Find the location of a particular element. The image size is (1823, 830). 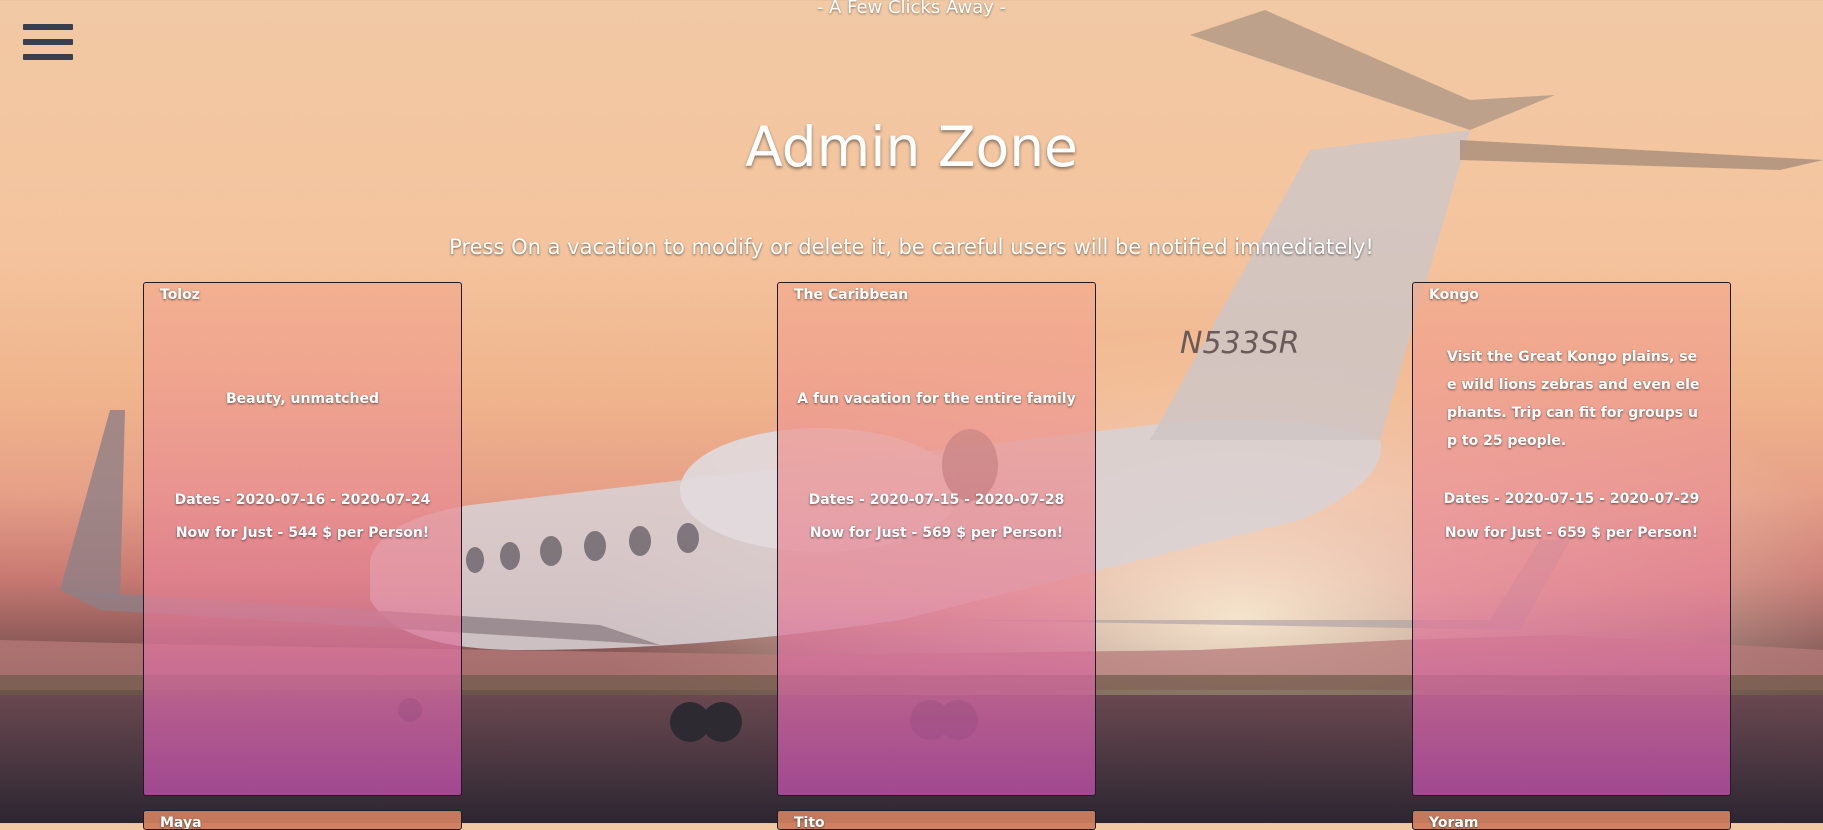

vacation-price: Now for Just - 569 $ per Person! is located at coordinates (936, 533).